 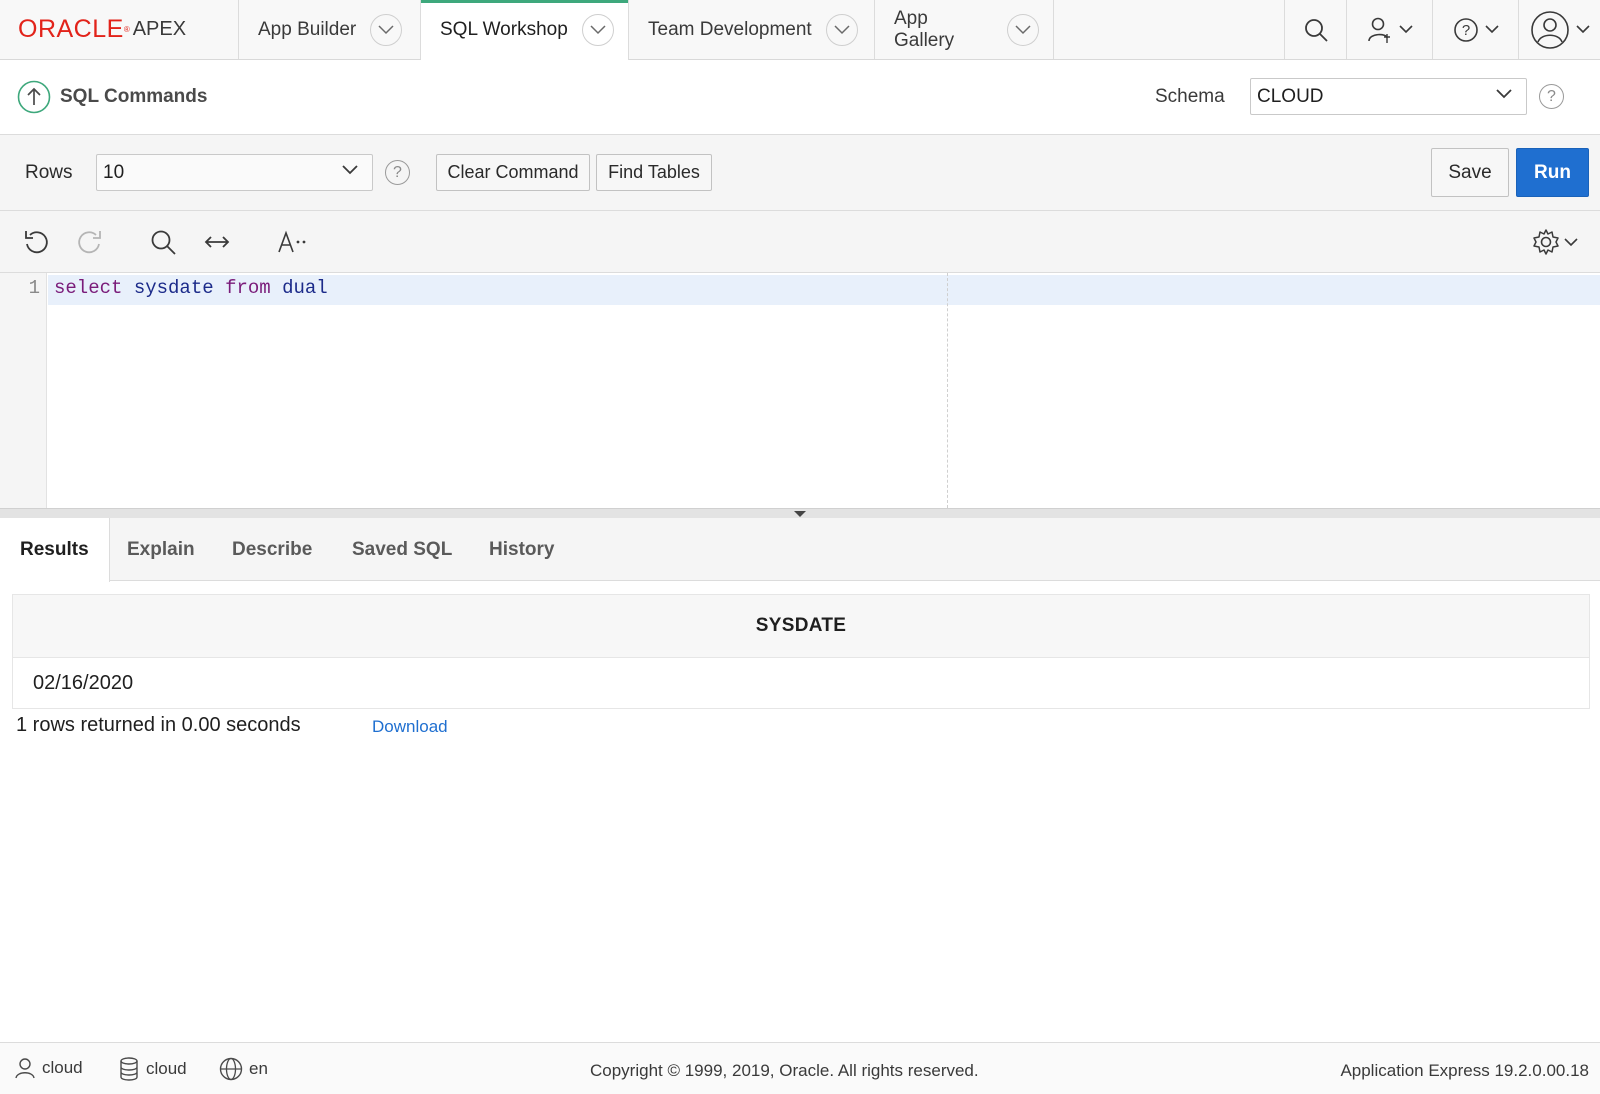 What do you see at coordinates (83, 682) in the screenshot?
I see `table-cell: 02/16/2020` at bounding box center [83, 682].